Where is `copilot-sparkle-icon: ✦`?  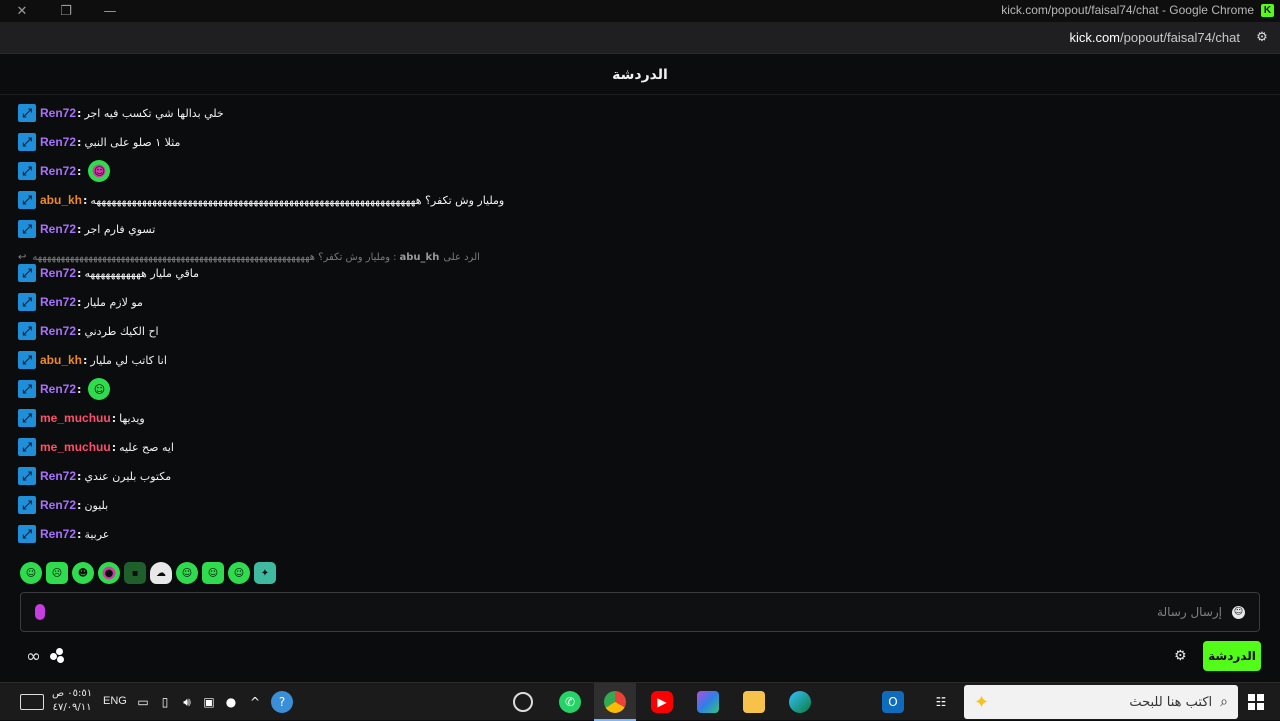 copilot-sparkle-icon: ✦ is located at coordinates (982, 702).